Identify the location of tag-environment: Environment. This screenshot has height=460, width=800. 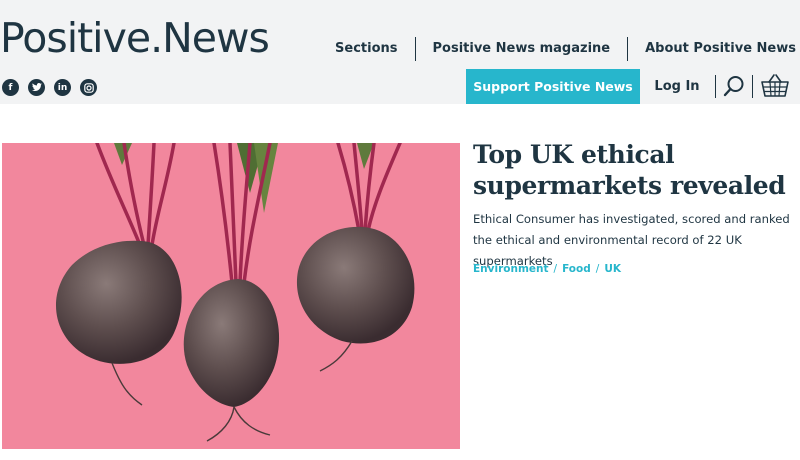
(511, 269).